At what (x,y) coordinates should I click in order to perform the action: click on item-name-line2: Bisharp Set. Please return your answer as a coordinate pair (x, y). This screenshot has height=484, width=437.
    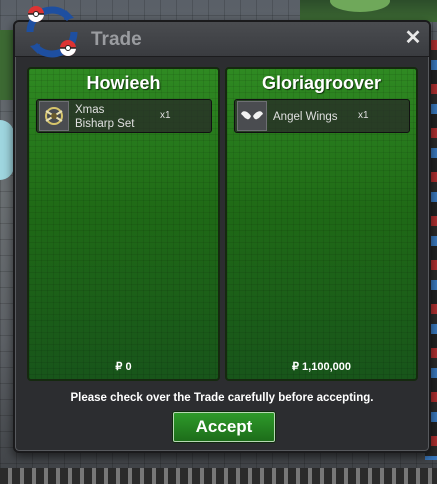
    Looking at the image, I should click on (105, 124).